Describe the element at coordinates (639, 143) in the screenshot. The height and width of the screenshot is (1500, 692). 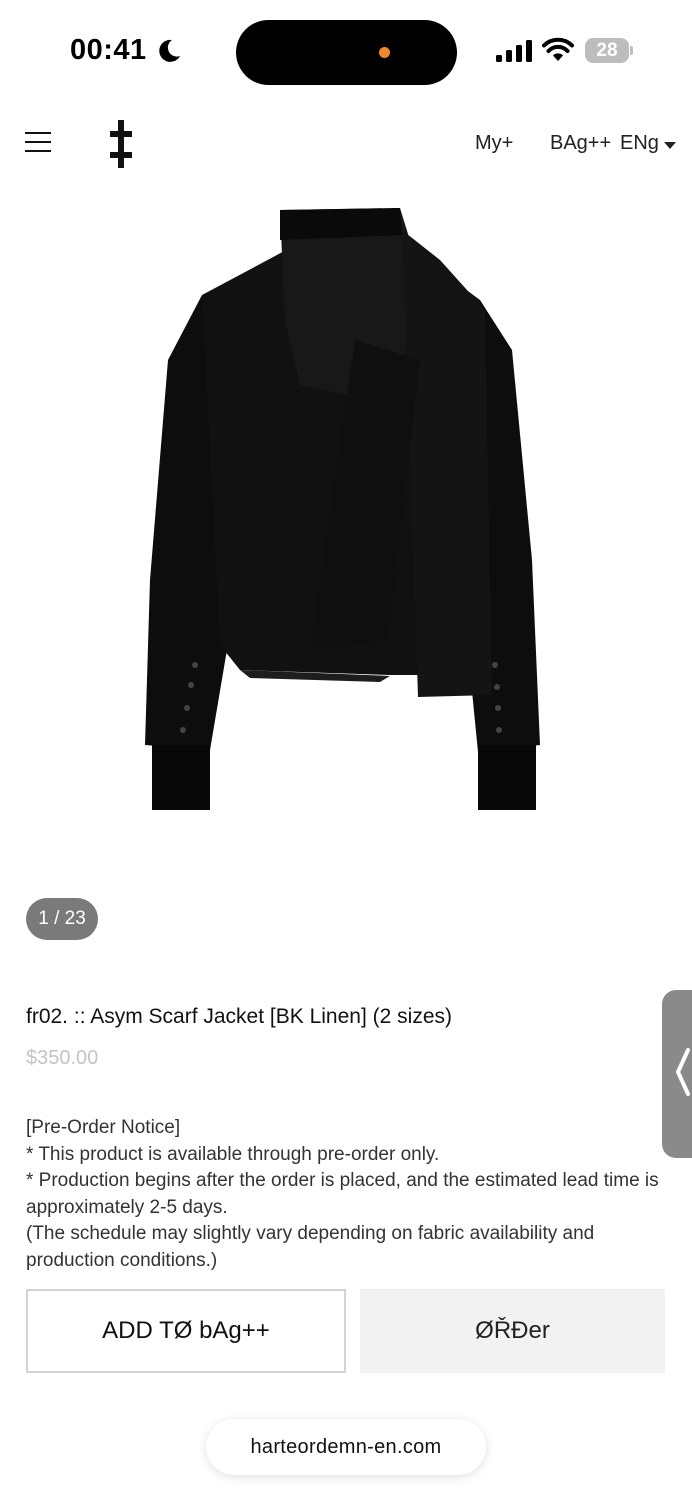
I see `language-selector: ENg` at that location.